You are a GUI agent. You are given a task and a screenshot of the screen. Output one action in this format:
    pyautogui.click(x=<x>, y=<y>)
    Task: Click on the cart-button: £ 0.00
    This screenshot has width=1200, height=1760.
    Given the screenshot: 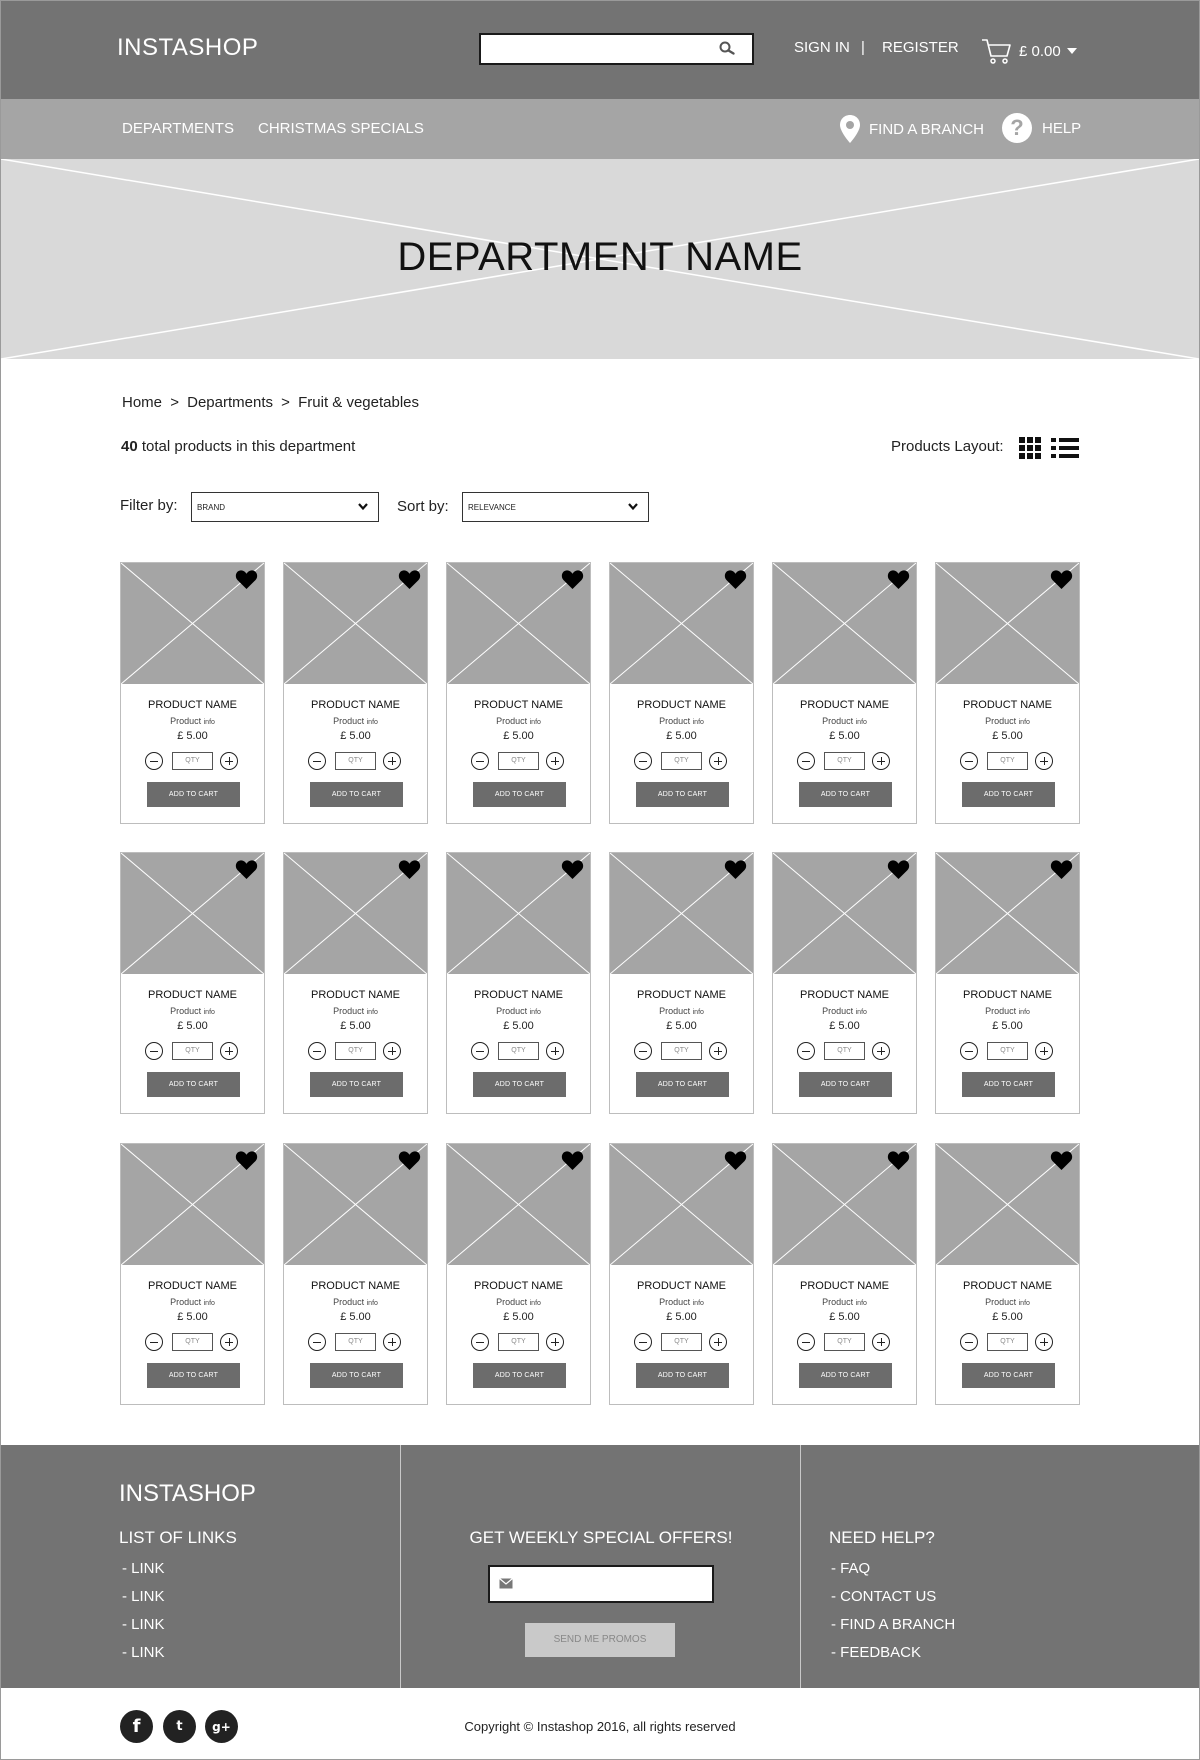 What is the action you would take?
    pyautogui.click(x=1029, y=51)
    